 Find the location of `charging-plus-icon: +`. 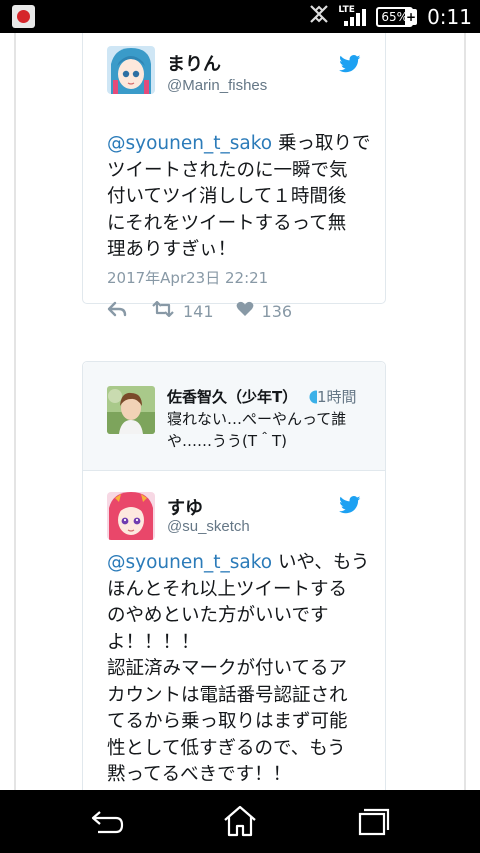

charging-plus-icon: + is located at coordinates (411, 16).